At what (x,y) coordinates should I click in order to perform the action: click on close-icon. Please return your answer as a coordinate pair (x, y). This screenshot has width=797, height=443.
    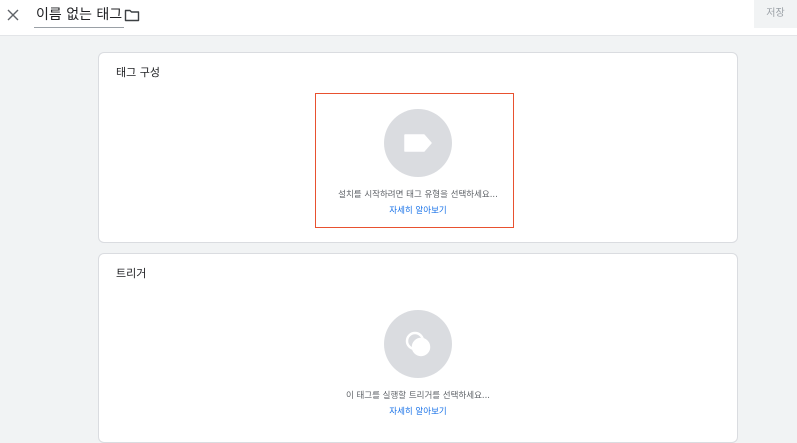
    Looking at the image, I should click on (13, 15).